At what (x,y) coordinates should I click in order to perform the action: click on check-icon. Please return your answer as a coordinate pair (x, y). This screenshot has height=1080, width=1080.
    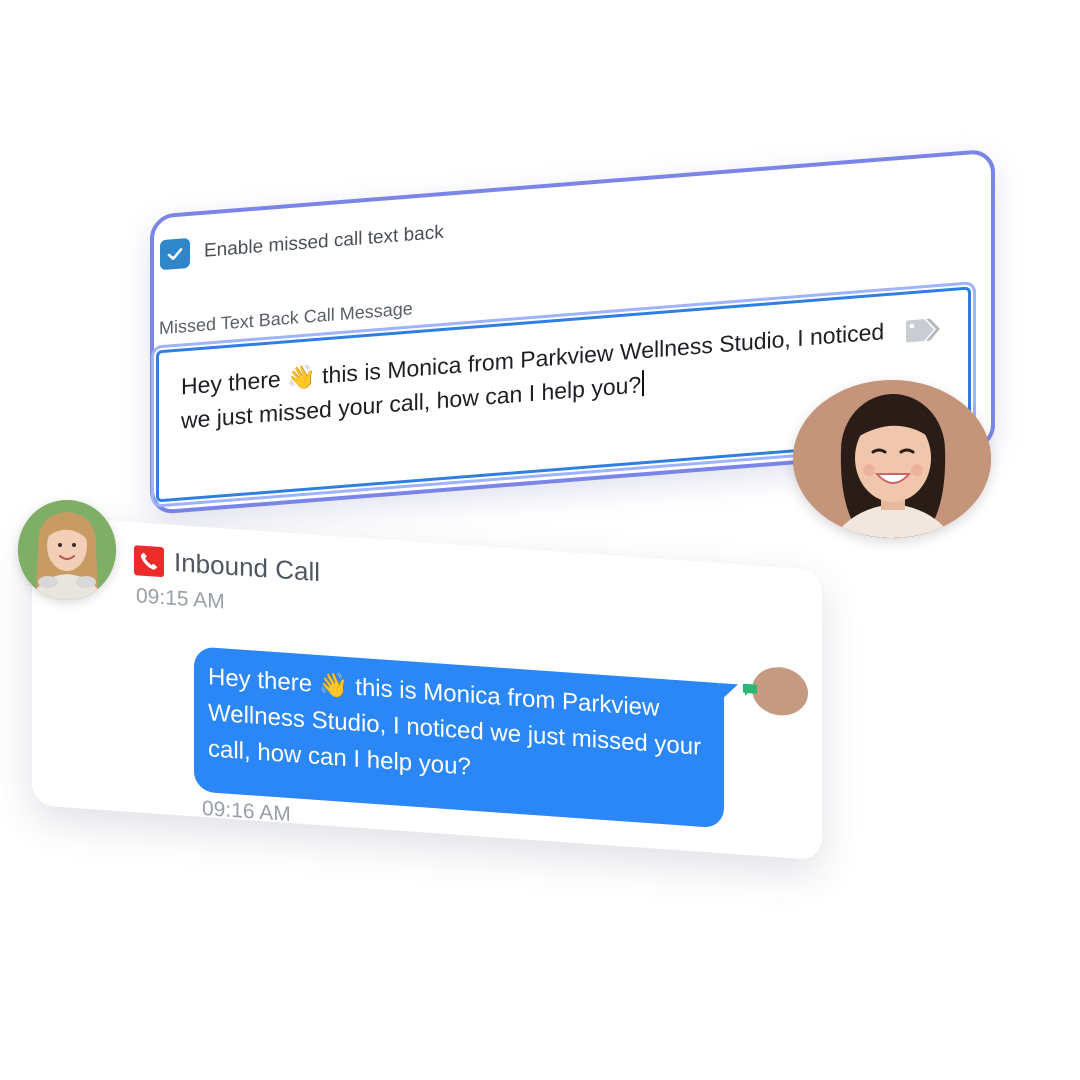
    Looking at the image, I should click on (175, 254).